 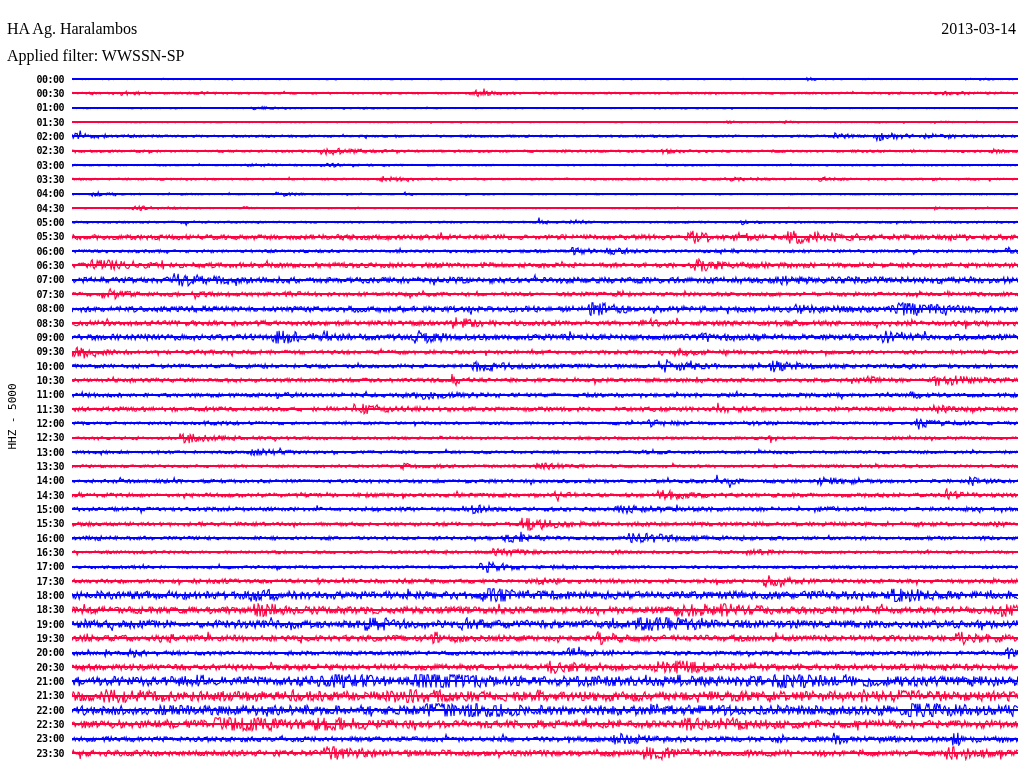 What do you see at coordinates (50, 639) in the screenshot?
I see `time-label: 19:30` at bounding box center [50, 639].